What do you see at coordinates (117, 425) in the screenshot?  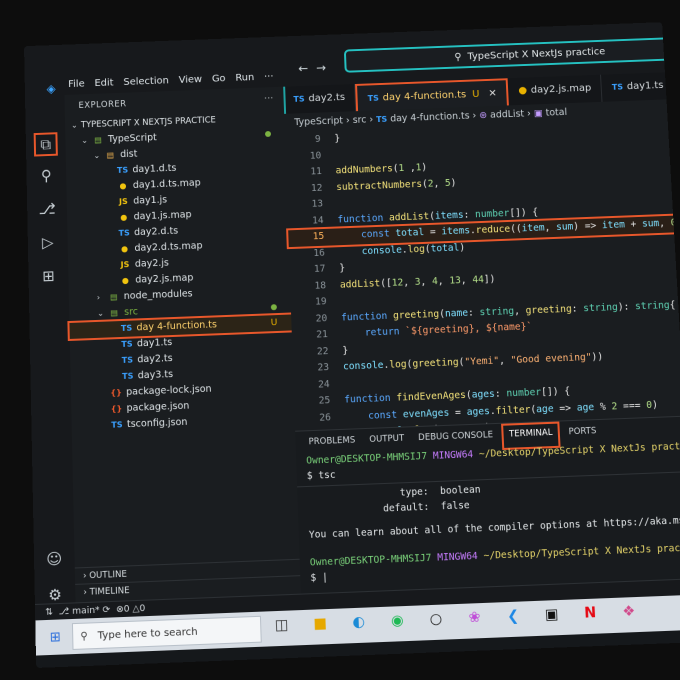 I see `tsconfig-file-icon: TS` at bounding box center [117, 425].